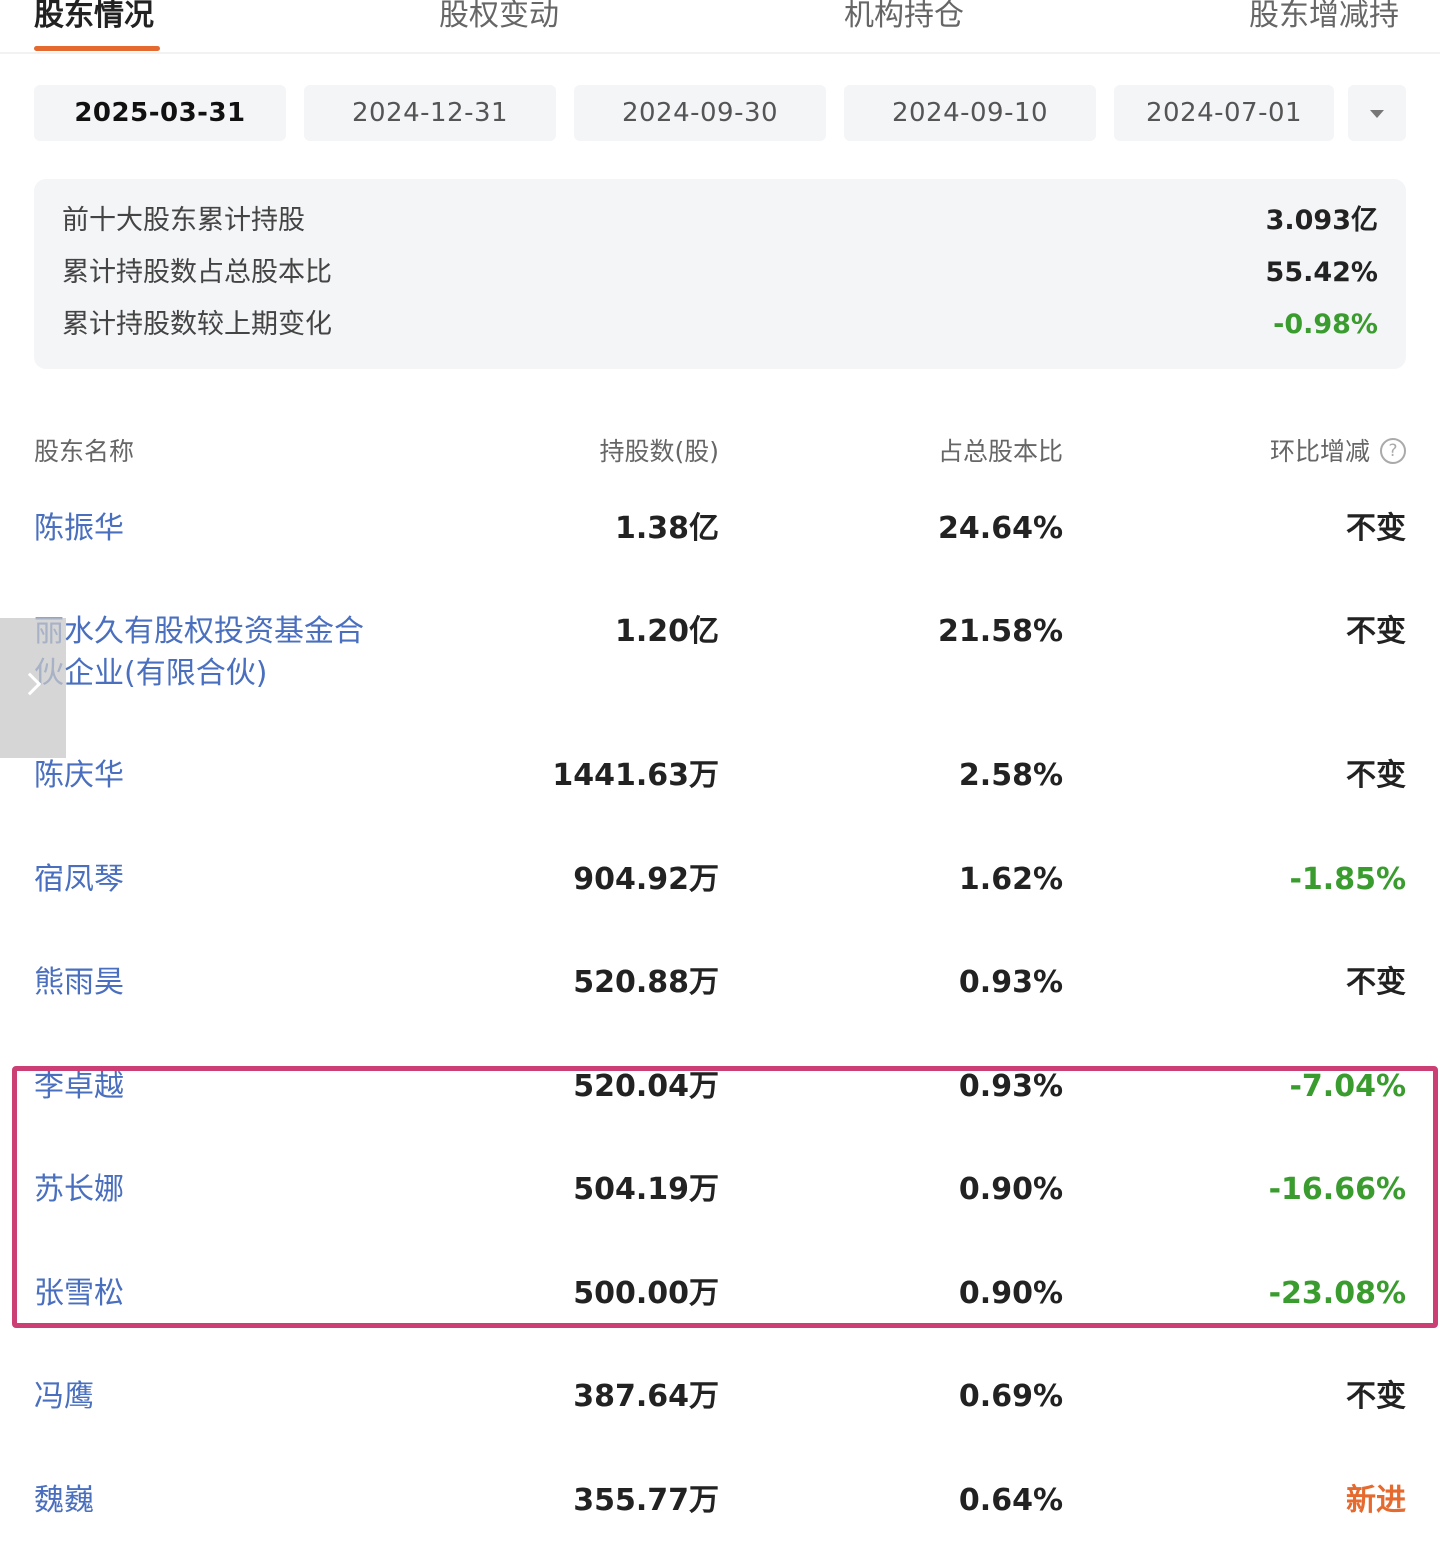 Image resolution: width=1440 pixels, height=1558 pixels. What do you see at coordinates (97, 48) in the screenshot?
I see `active-tab-indicator` at bounding box center [97, 48].